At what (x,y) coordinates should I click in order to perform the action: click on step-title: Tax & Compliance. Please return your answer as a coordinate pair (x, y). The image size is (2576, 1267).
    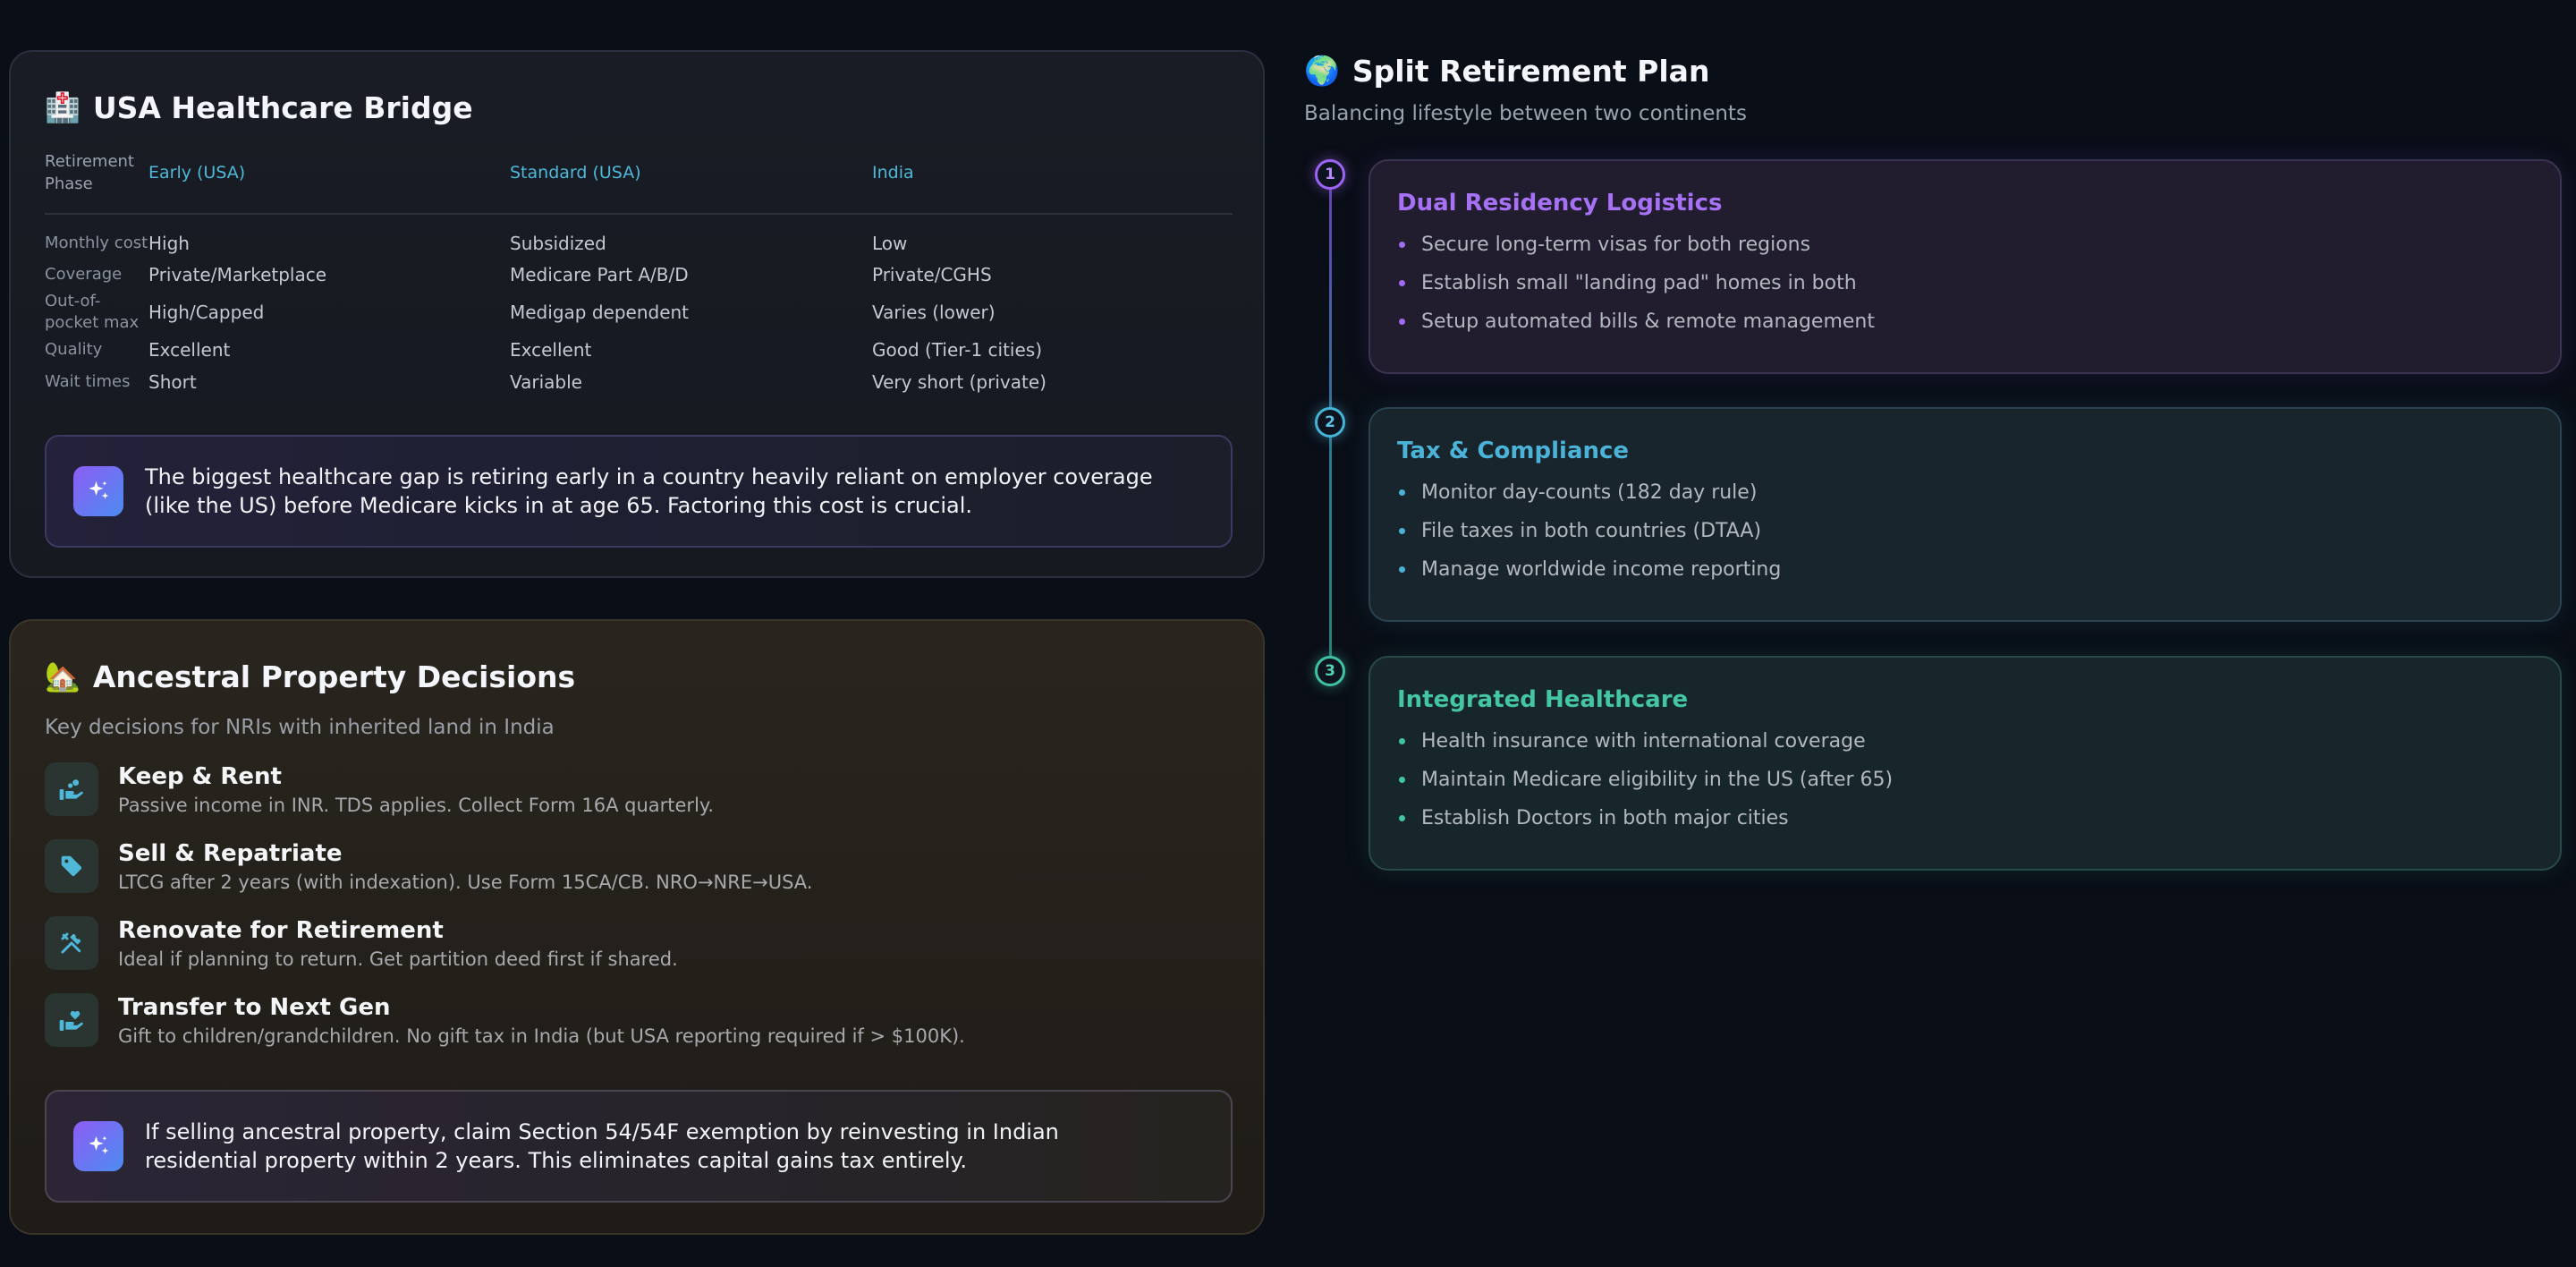
    Looking at the image, I should click on (1513, 451).